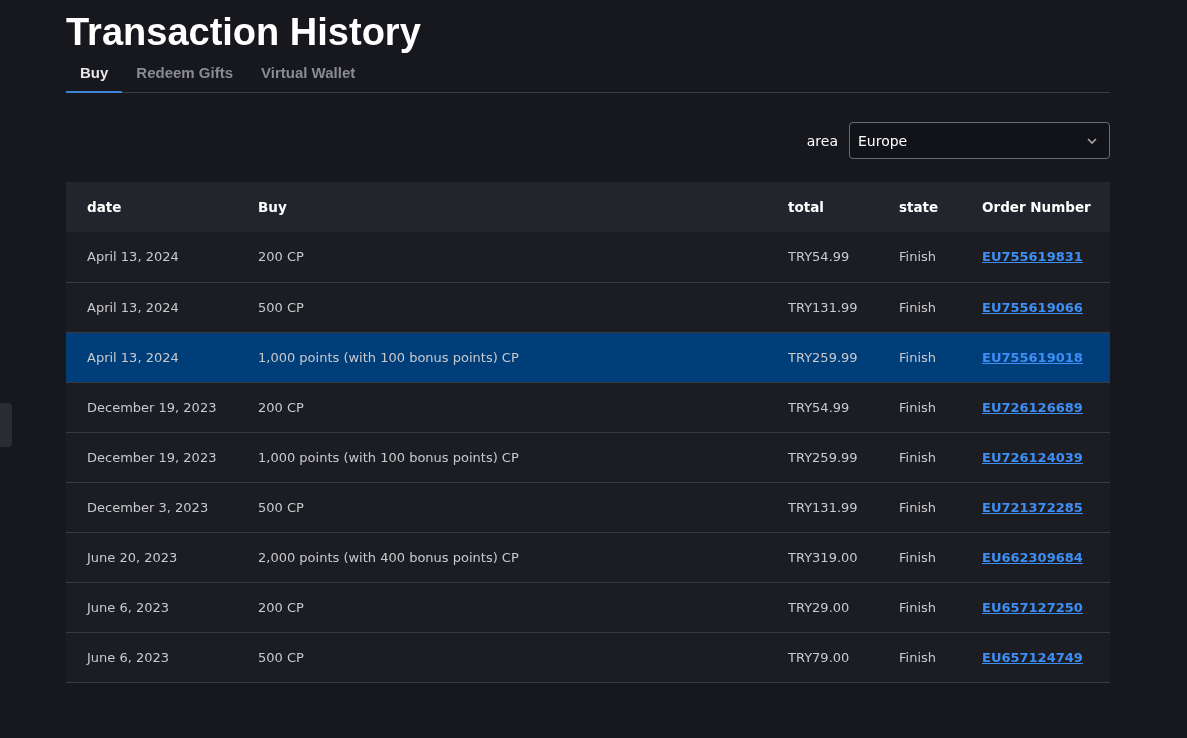 The height and width of the screenshot is (738, 1187). Describe the element at coordinates (1032, 607) in the screenshot. I see `order-number-link: EU657127250` at that location.